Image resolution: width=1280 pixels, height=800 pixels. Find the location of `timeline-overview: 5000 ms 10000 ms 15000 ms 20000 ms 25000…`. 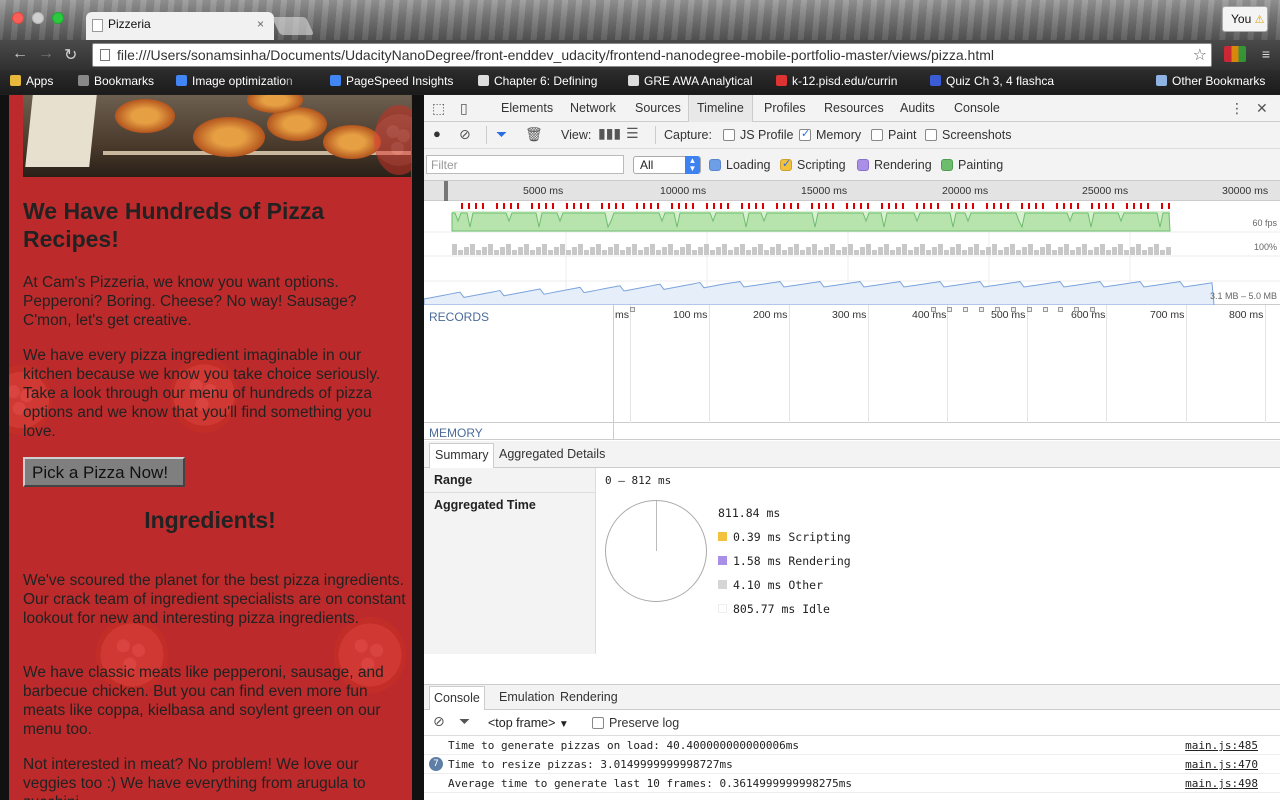

timeline-overview: 5000 ms 10000 ms 15000 ms 20000 ms 25000… is located at coordinates (852, 243).